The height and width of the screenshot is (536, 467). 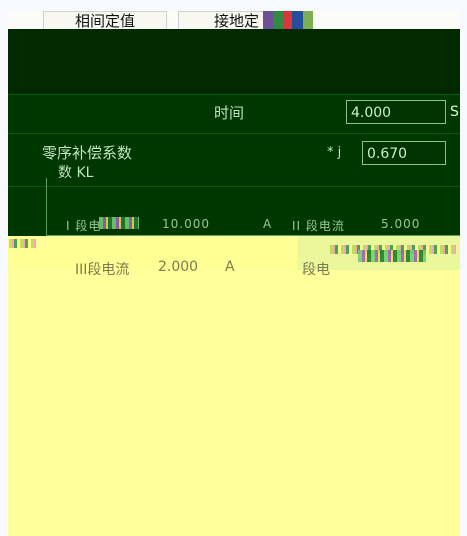 What do you see at coordinates (102, 270) in the screenshot?
I see `iii-label: III段电流` at bounding box center [102, 270].